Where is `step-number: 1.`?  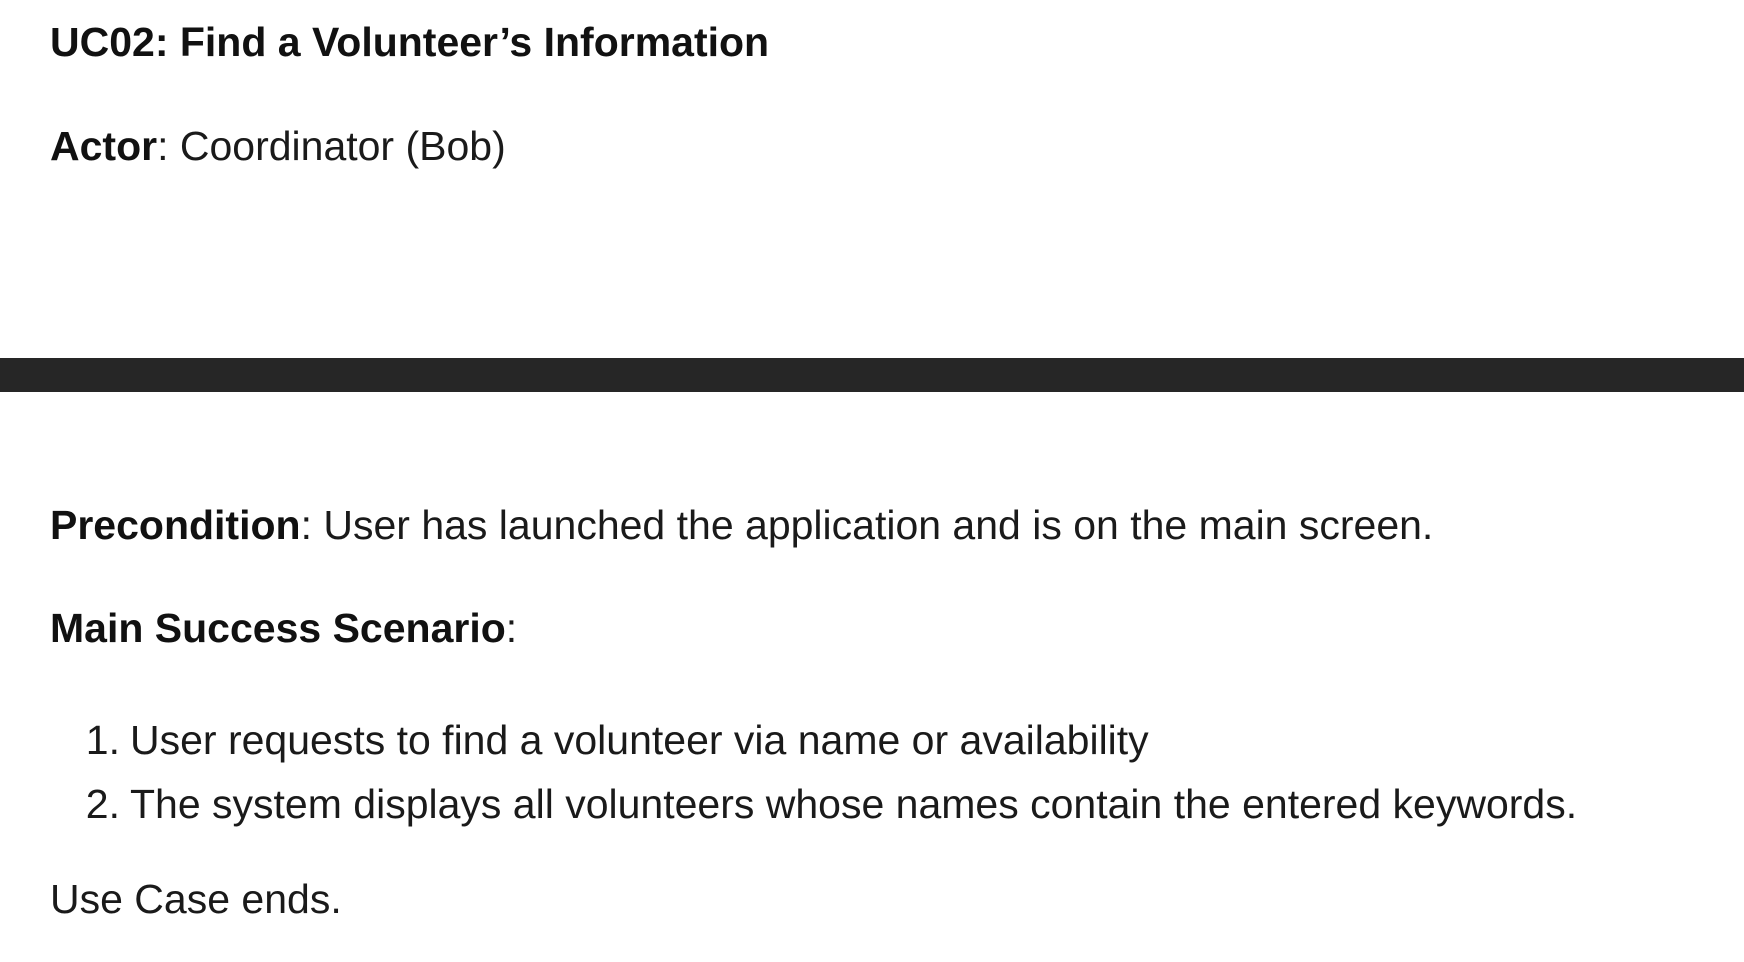 step-number: 1. is located at coordinates (102, 740).